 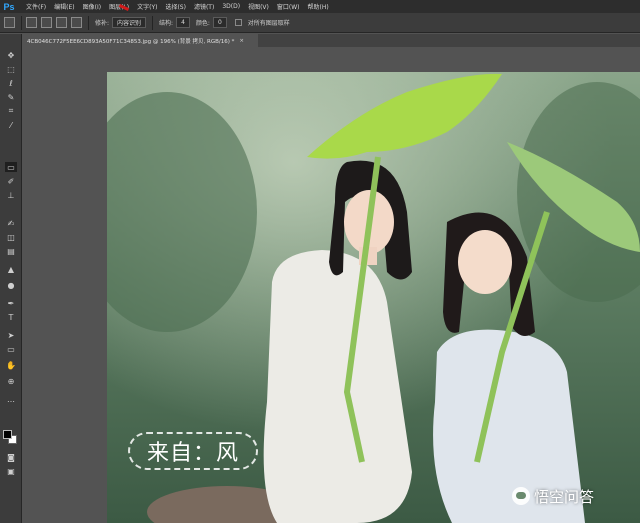 What do you see at coordinates (258, 6) in the screenshot?
I see `menu-view: 视图(V)` at bounding box center [258, 6].